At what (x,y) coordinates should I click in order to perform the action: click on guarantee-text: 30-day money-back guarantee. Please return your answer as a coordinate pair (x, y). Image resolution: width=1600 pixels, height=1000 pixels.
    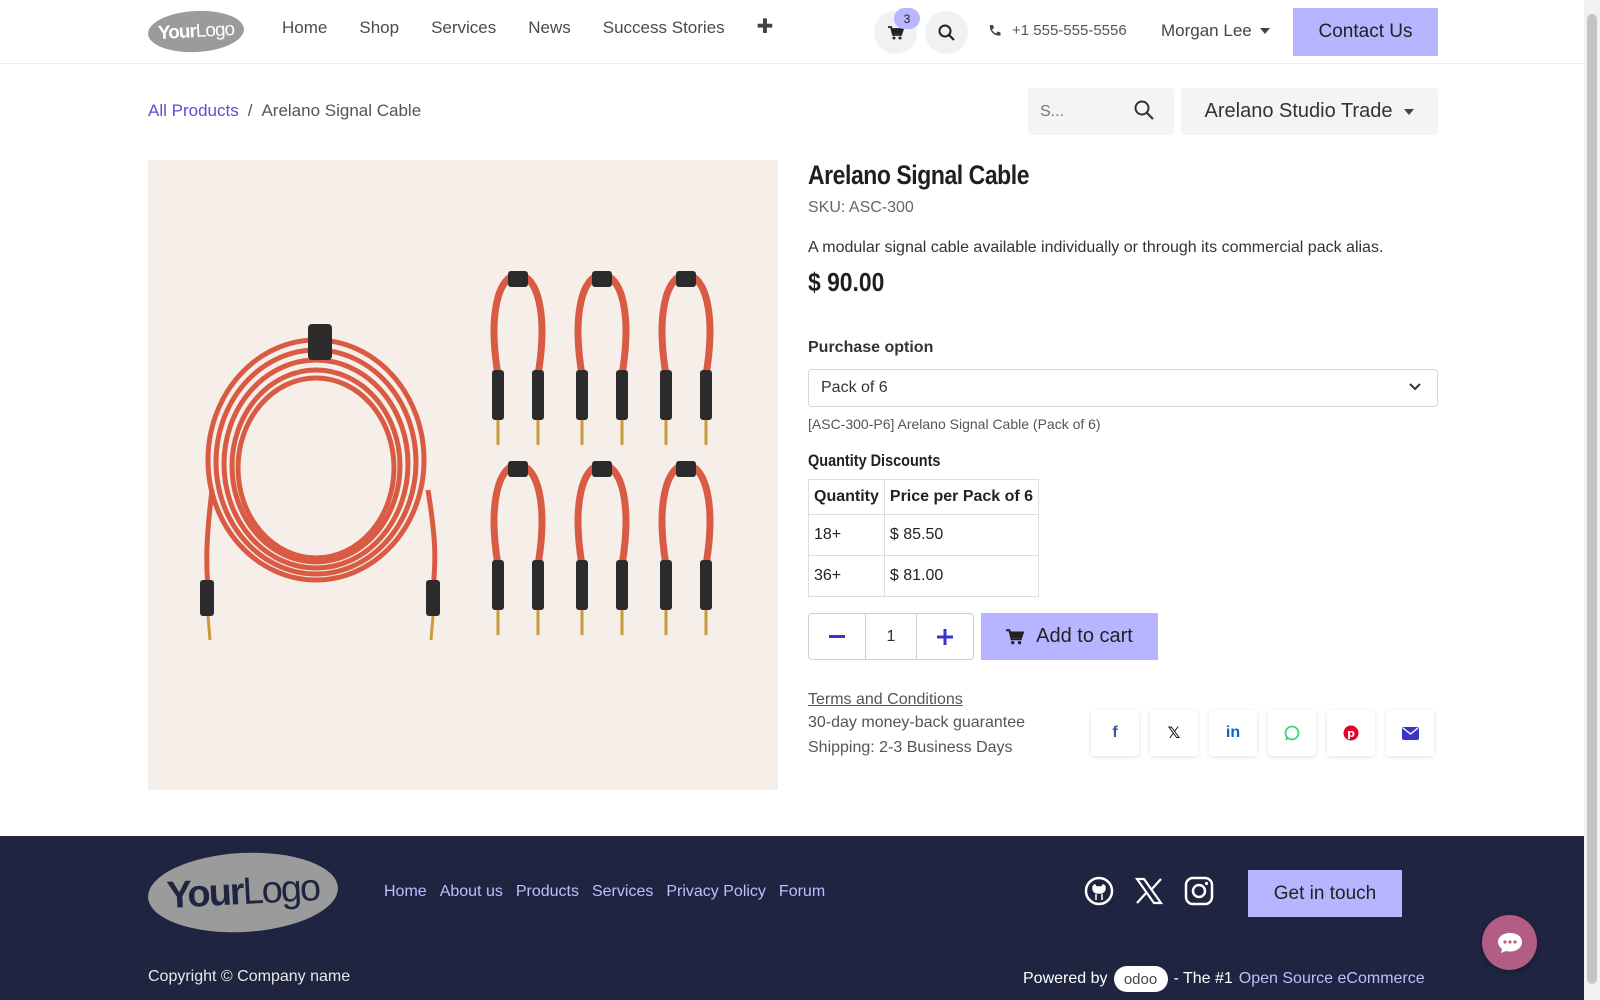
    Looking at the image, I should click on (917, 722).